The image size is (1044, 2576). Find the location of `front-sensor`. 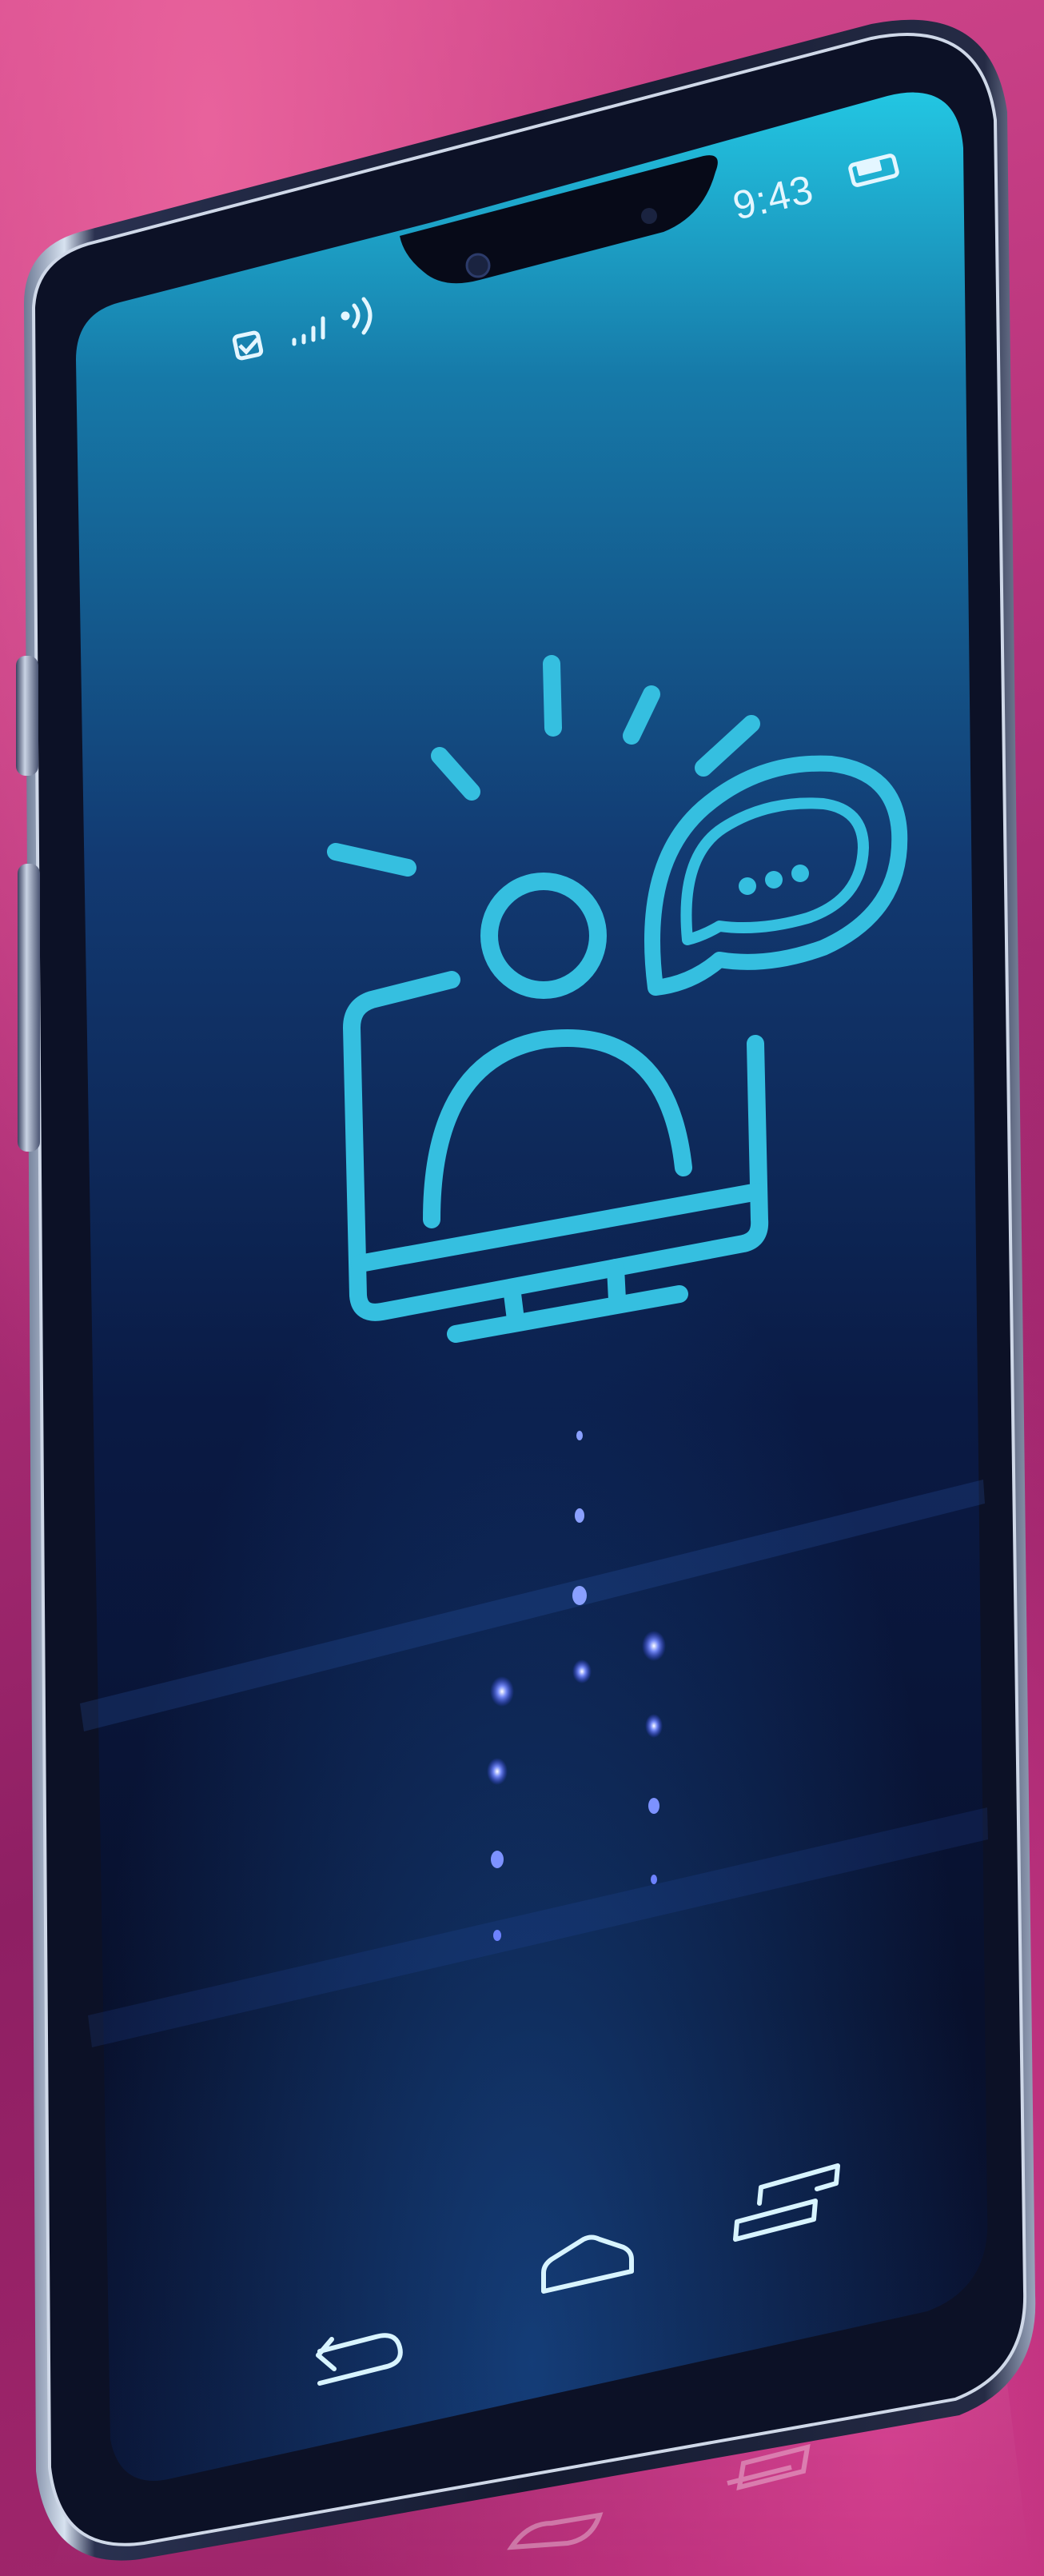

front-sensor is located at coordinates (649, 216).